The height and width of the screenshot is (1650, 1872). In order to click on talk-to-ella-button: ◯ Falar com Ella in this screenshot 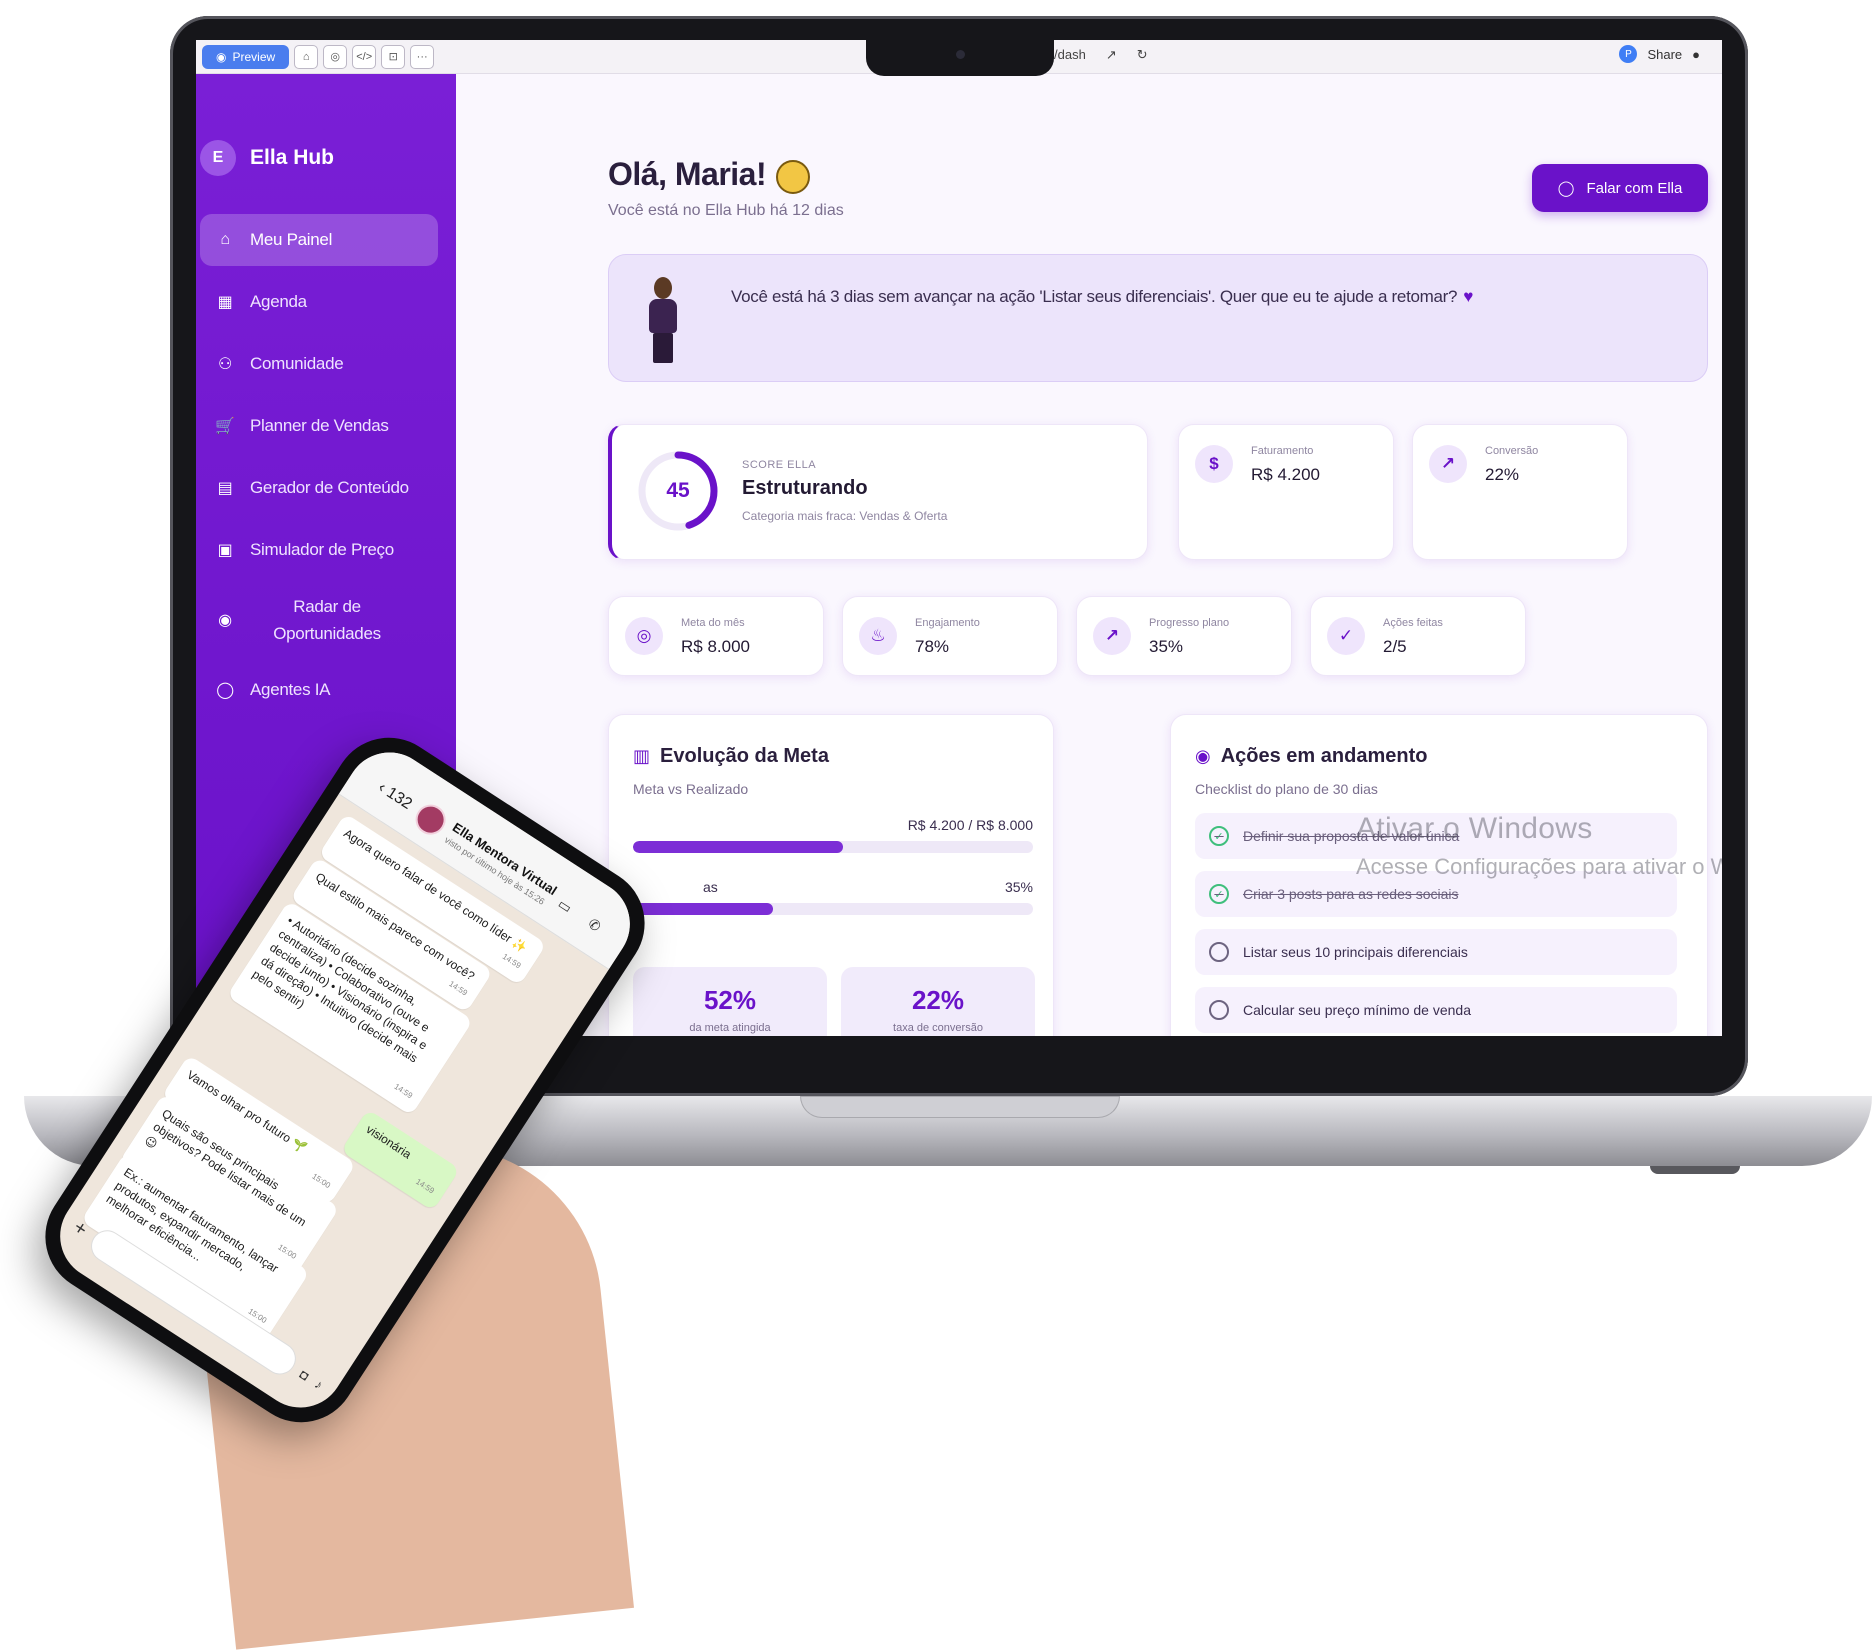, I will do `click(1620, 188)`.